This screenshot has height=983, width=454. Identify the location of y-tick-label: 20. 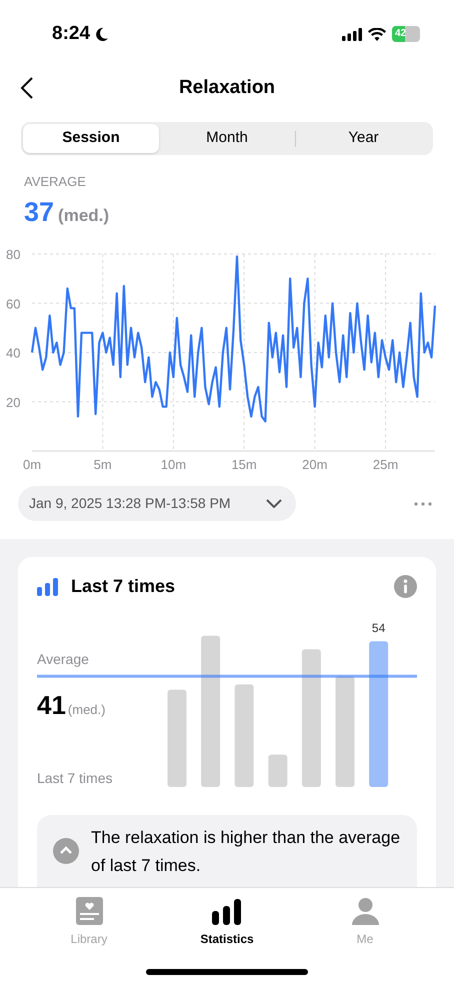
(13, 402).